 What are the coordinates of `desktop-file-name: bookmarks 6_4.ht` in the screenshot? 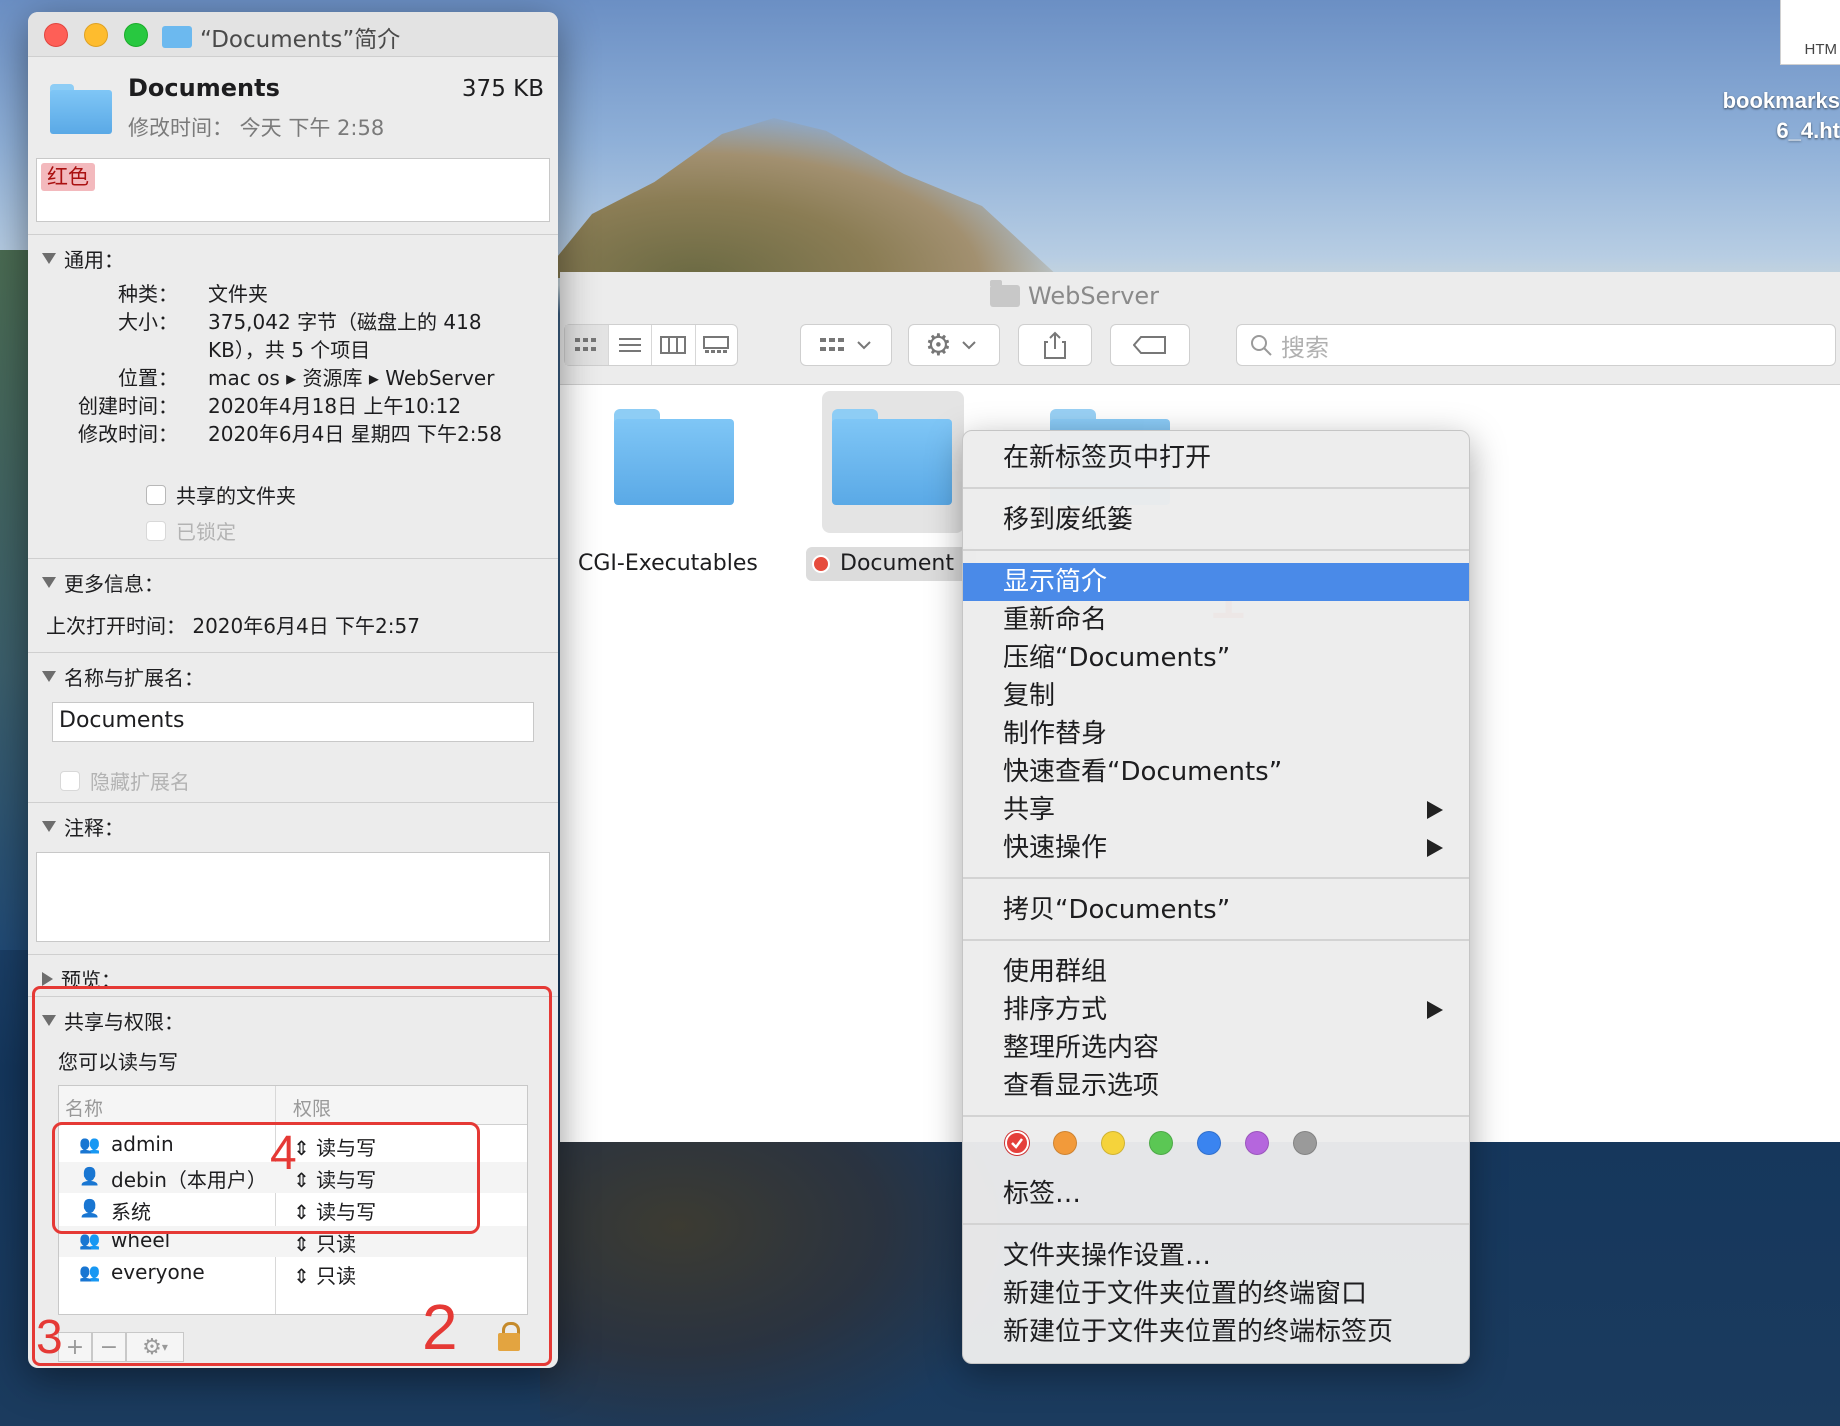 It's located at (1760, 116).